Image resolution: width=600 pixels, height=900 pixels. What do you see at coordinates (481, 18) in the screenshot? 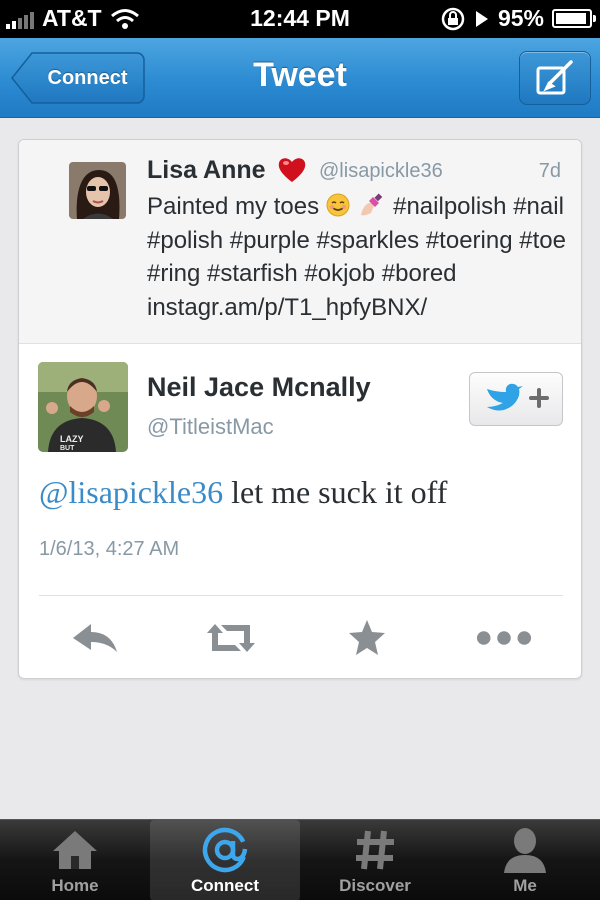
I see `location-arrow-icon` at bounding box center [481, 18].